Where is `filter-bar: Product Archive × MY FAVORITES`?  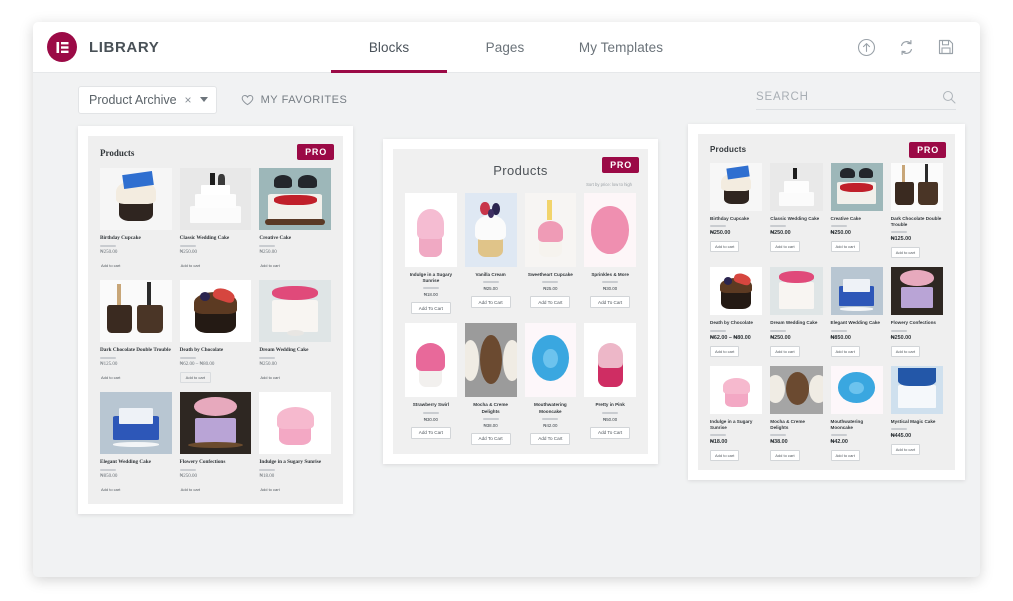 filter-bar: Product Archive × MY FAVORITES is located at coordinates (506, 99).